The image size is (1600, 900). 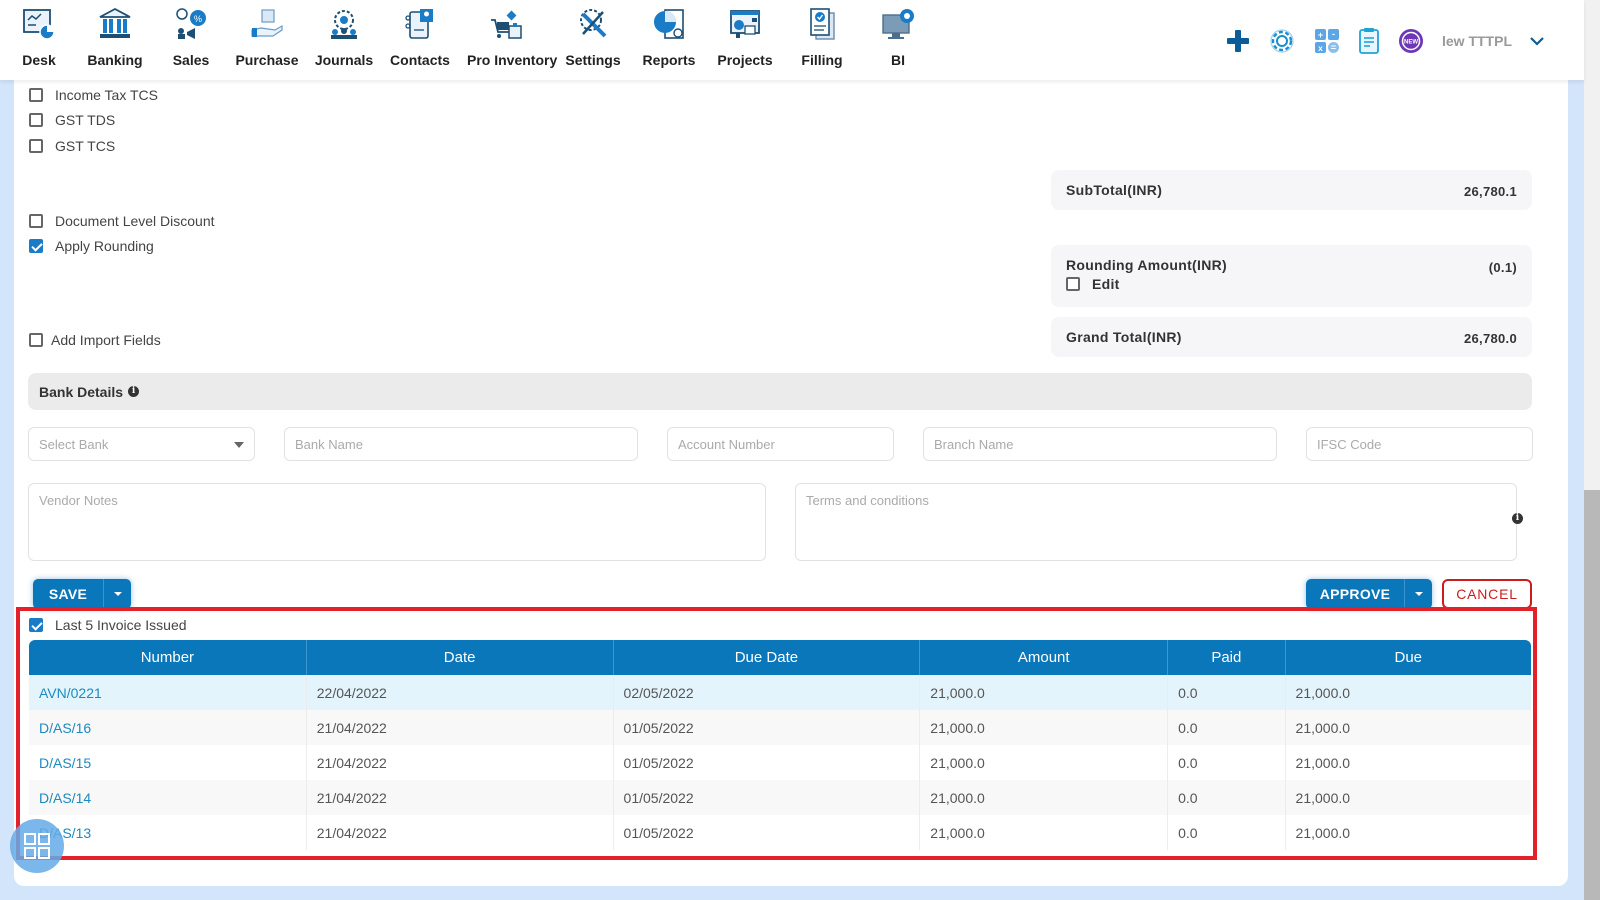 What do you see at coordinates (344, 24) in the screenshot?
I see `journals-icon` at bounding box center [344, 24].